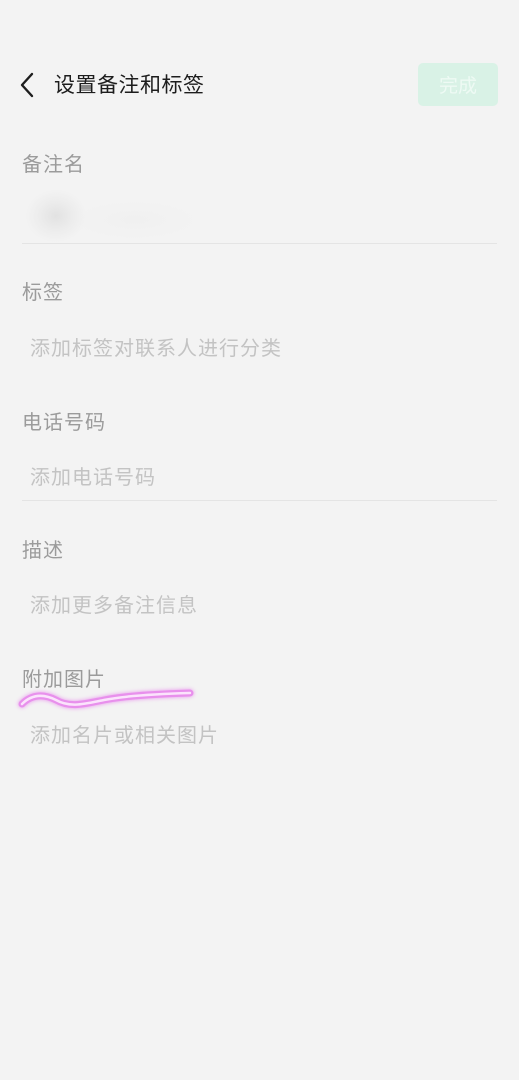 Image resolution: width=519 pixels, height=1080 pixels. I want to click on back-button, so click(27, 85).